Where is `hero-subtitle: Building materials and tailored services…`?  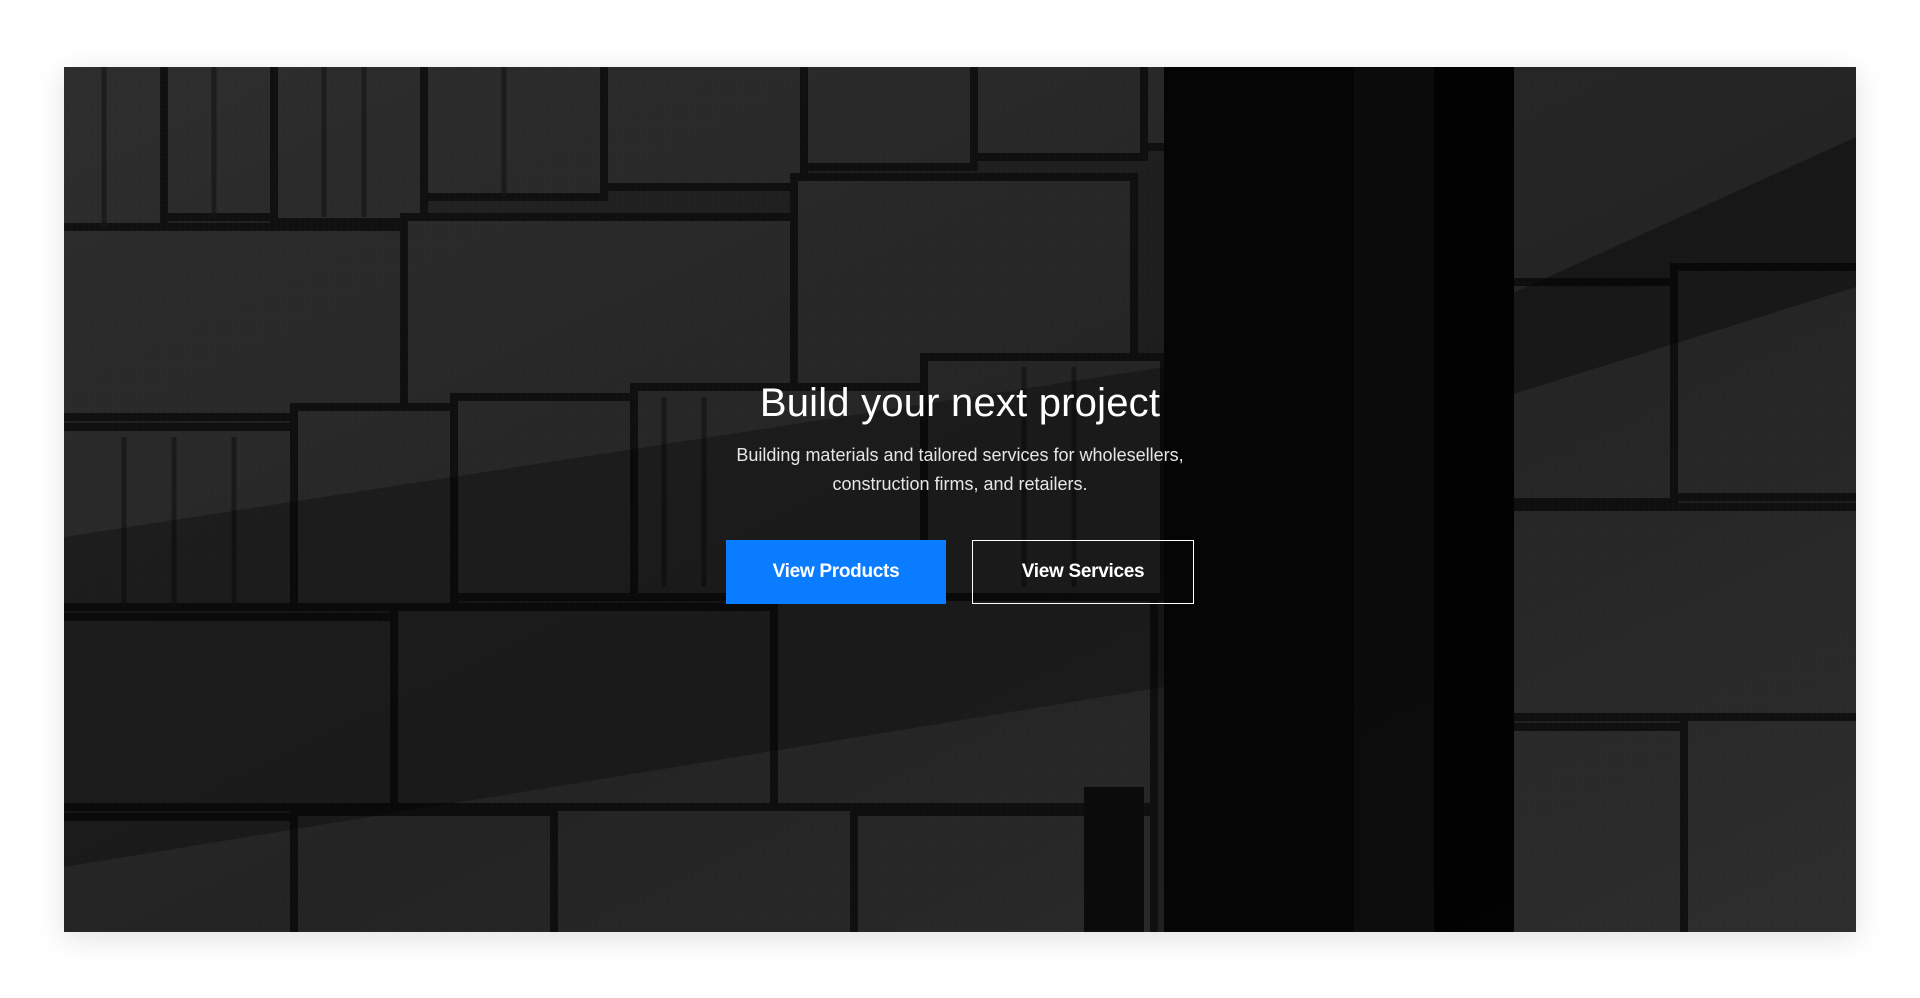
hero-subtitle: Building materials and tailored services… is located at coordinates (960, 469).